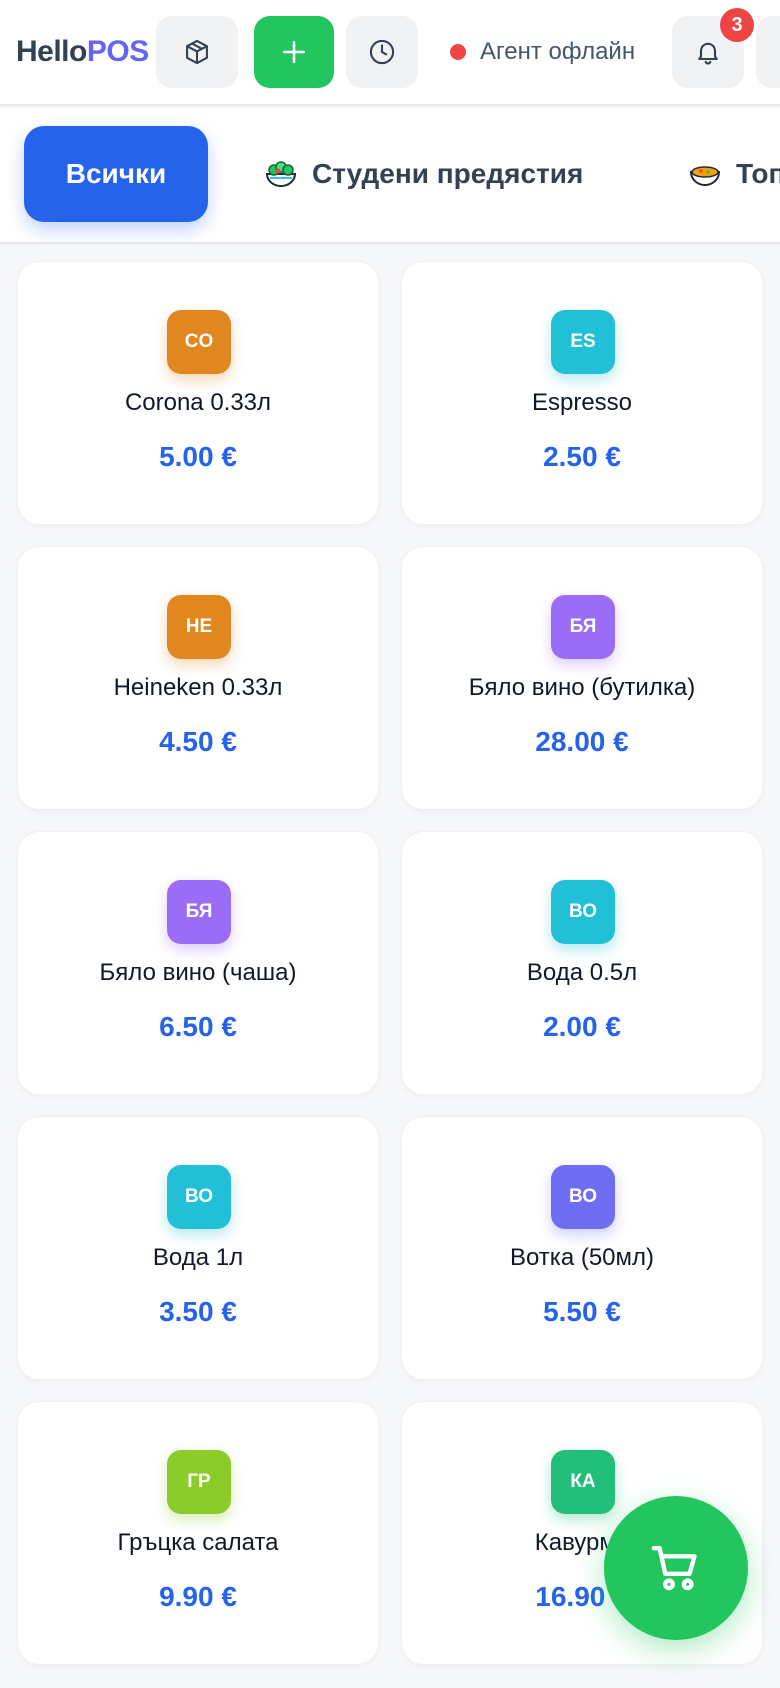 The height and width of the screenshot is (1688, 780). What do you see at coordinates (198, 1257) in the screenshot?
I see `product-name: Вода 1л` at bounding box center [198, 1257].